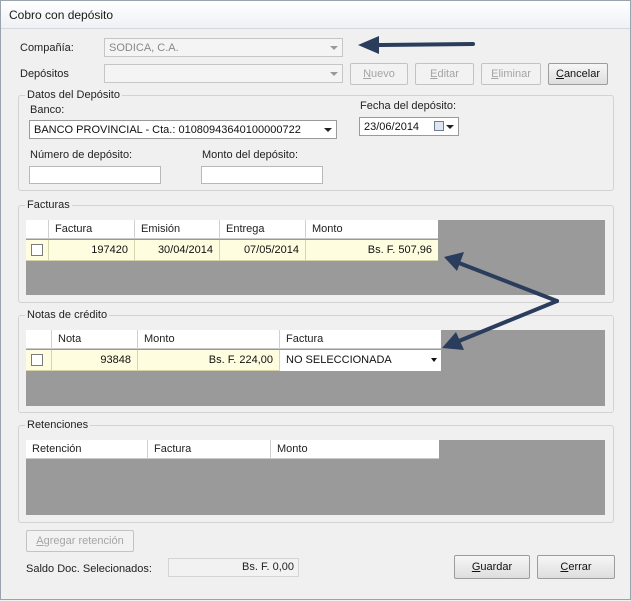 The image size is (631, 601). Describe the element at coordinates (500, 324) in the screenshot. I see `arrow-credit-note-row` at that location.